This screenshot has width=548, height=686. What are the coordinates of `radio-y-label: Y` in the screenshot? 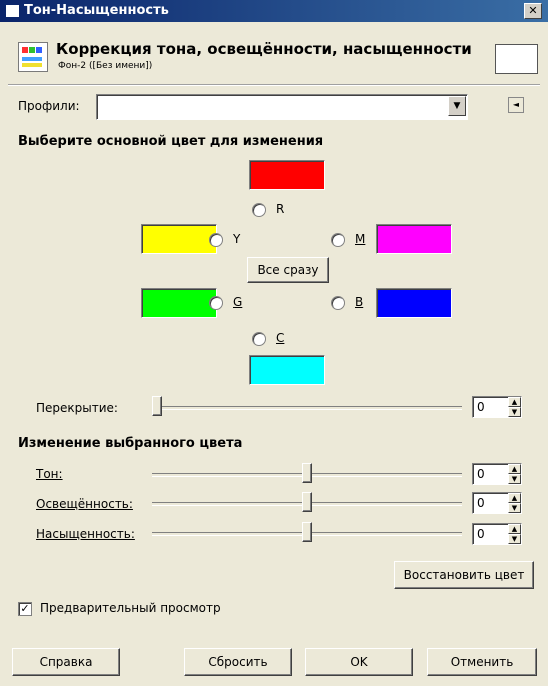 It's located at (237, 239).